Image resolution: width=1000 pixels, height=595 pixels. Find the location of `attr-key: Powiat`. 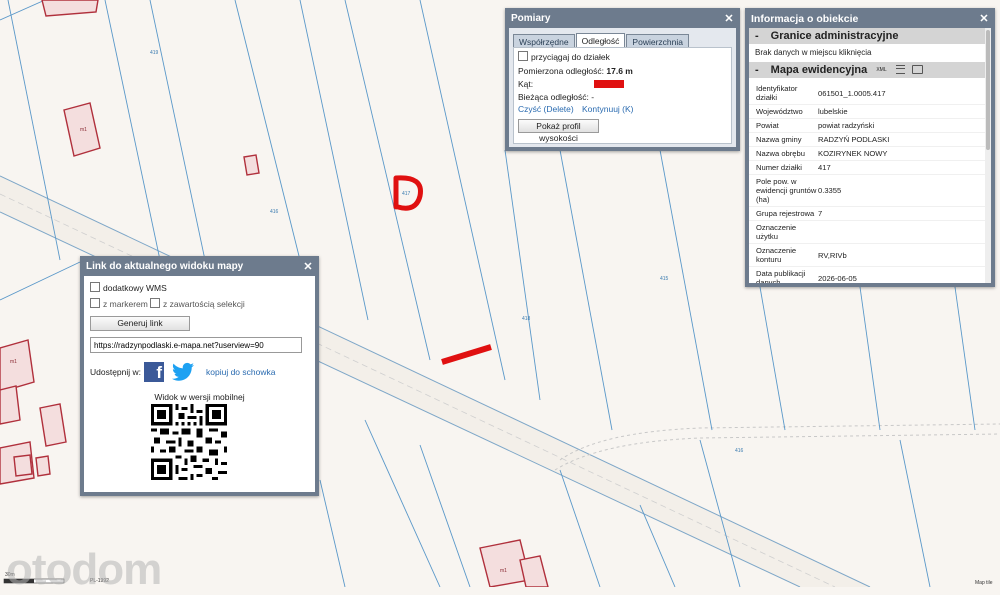

attr-key: Powiat is located at coordinates (767, 125).